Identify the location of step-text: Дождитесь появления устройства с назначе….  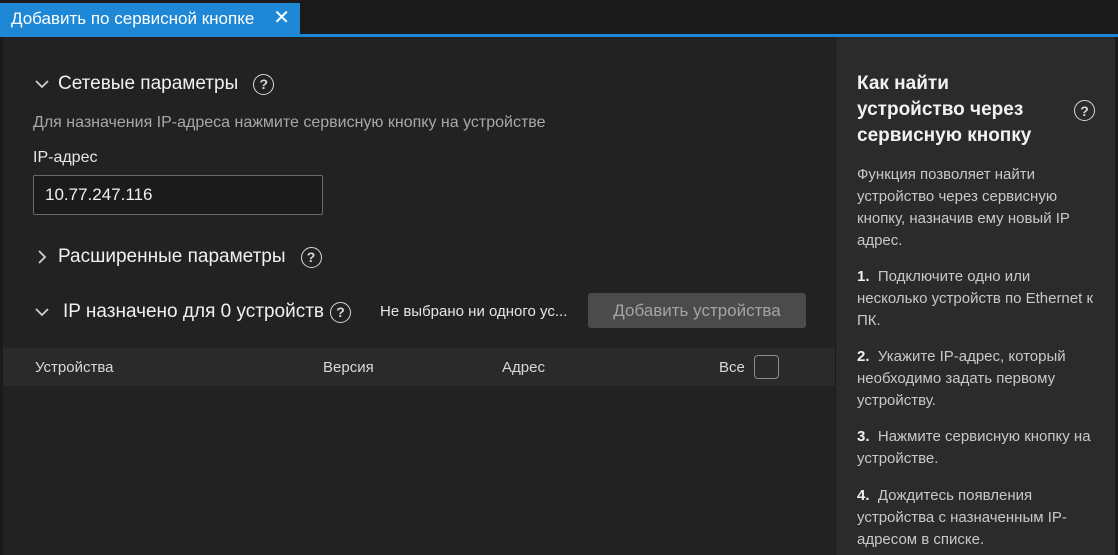
(962, 517).